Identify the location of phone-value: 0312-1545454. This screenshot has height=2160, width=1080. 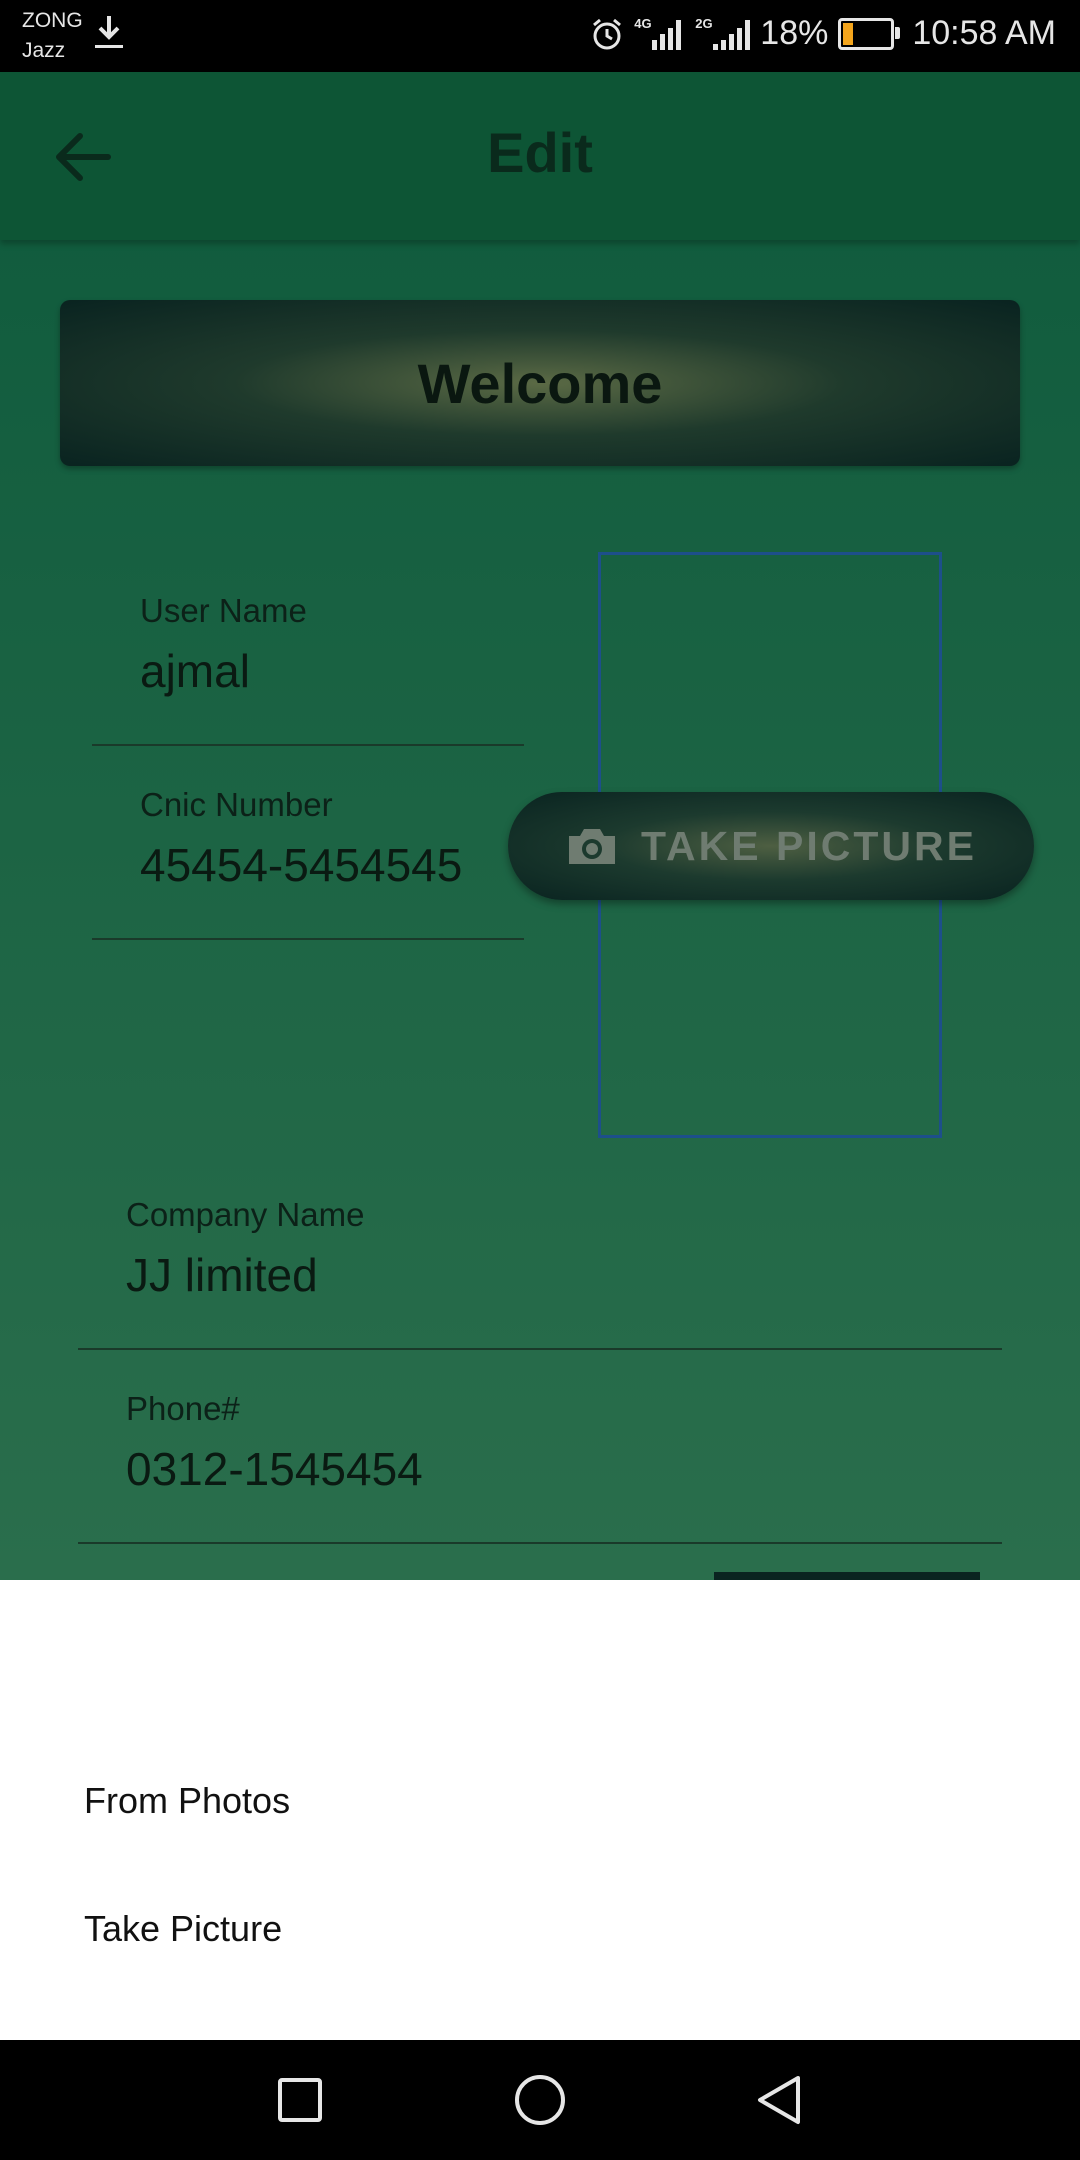
(556, 1469).